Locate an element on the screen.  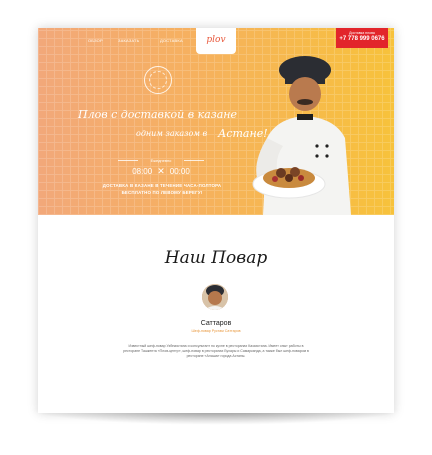
logo-text: plov is located at coordinates (216, 40).